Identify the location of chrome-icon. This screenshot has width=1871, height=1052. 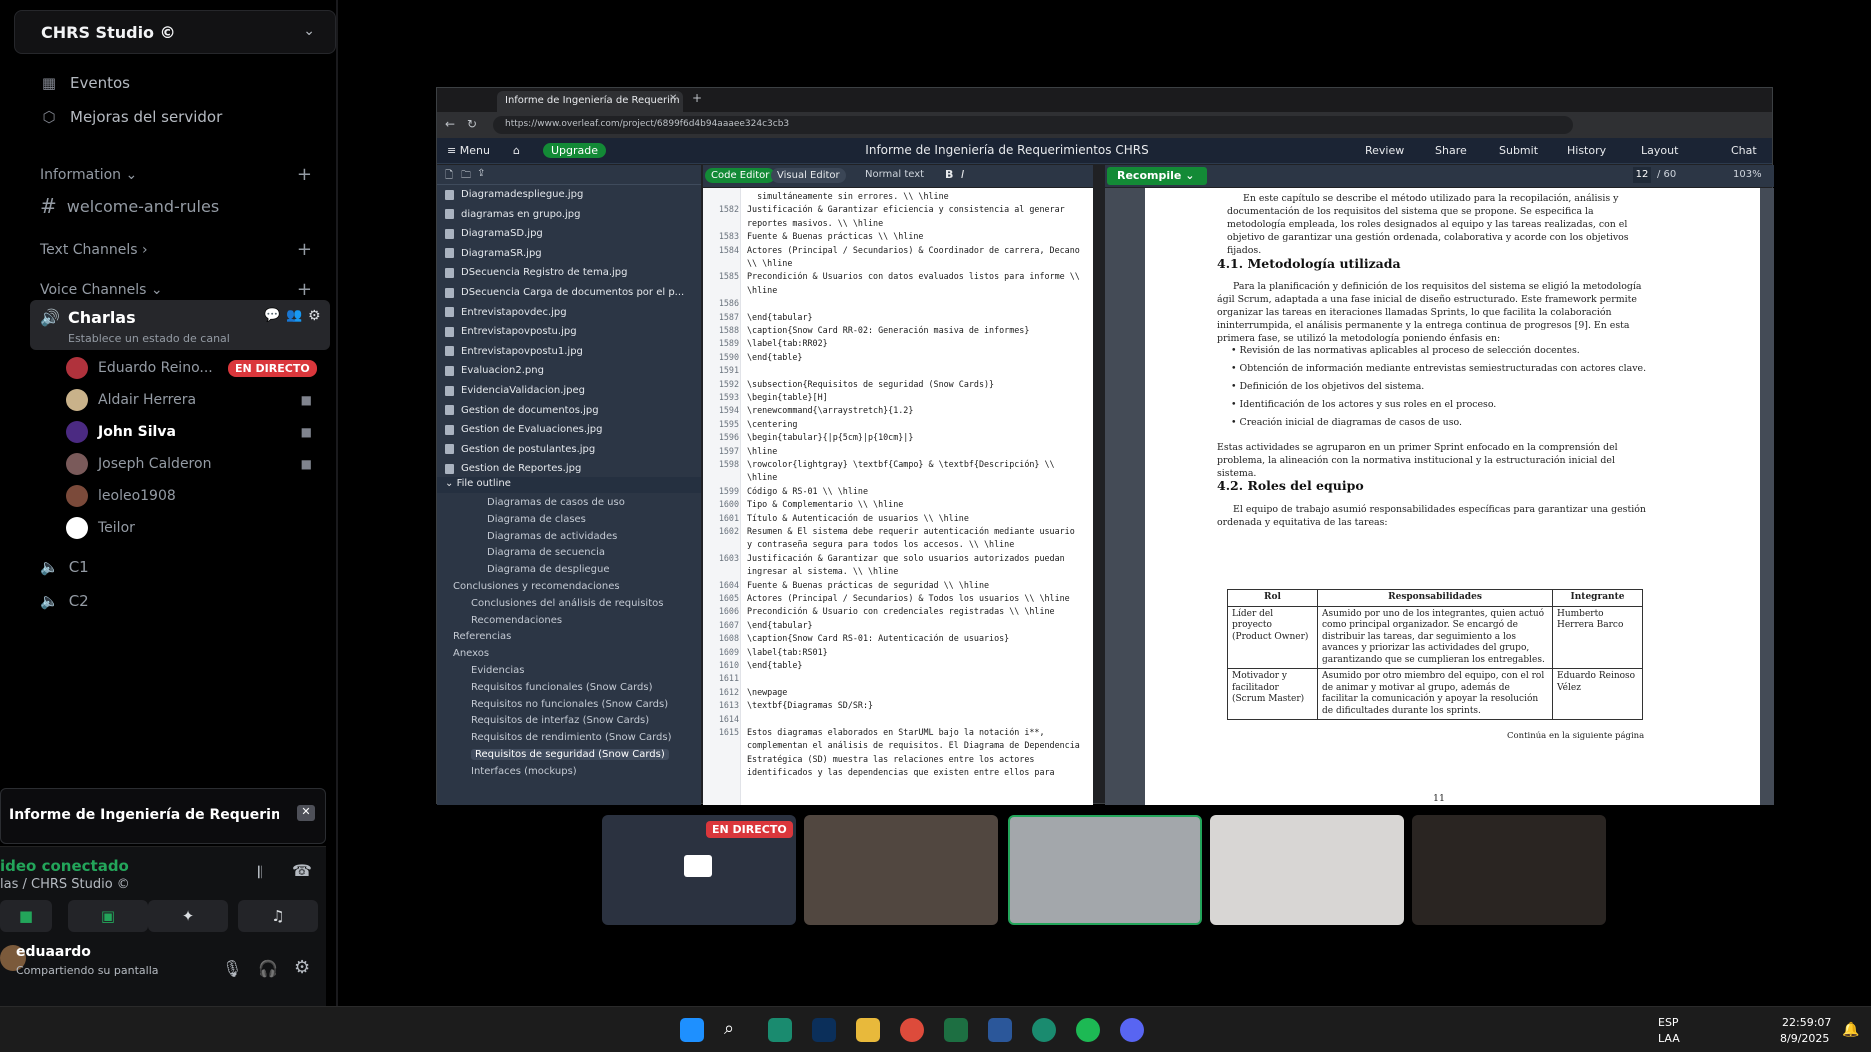
(912, 1030).